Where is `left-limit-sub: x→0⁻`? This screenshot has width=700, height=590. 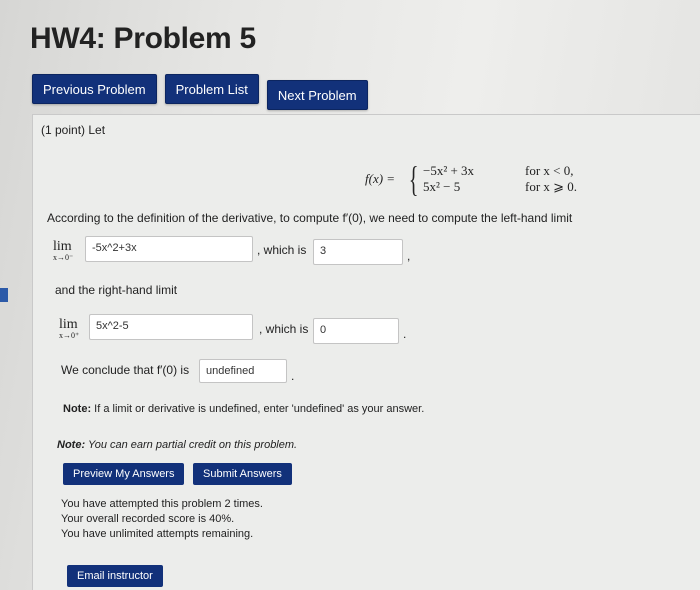
left-limit-sub: x→0⁻ is located at coordinates (63, 257).